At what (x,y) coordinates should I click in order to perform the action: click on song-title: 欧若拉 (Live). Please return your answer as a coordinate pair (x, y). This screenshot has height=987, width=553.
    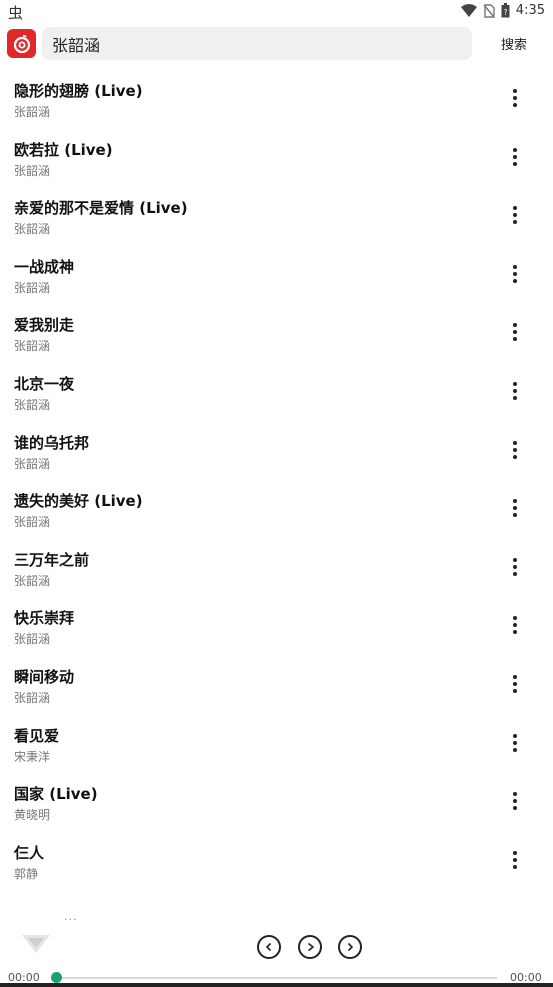
    Looking at the image, I should click on (63, 149).